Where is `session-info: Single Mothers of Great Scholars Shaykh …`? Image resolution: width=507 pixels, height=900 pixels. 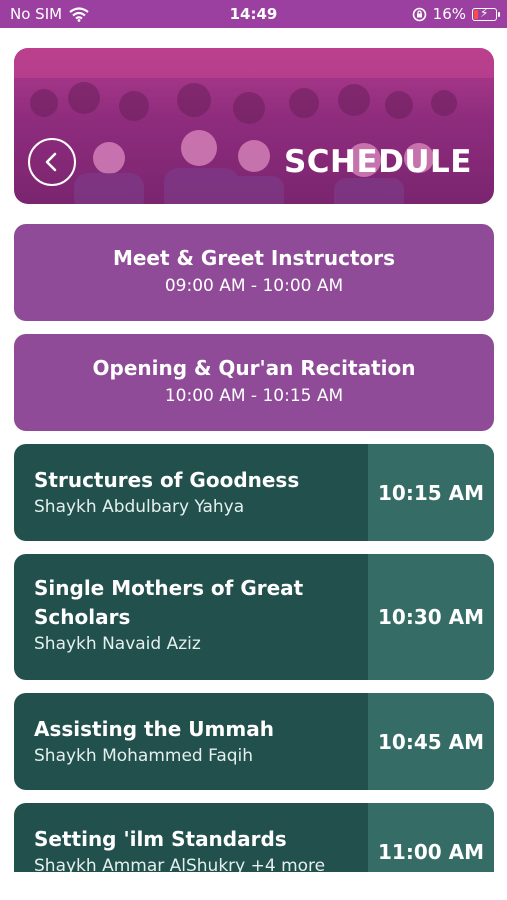
session-info: Single Mothers of Great Scholars Shaykh … is located at coordinates (194, 615).